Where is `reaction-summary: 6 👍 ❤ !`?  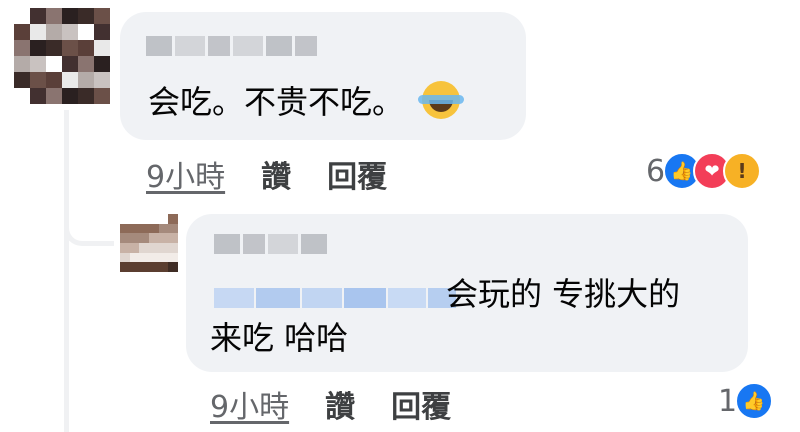 reaction-summary: 6 👍 ❤ ! is located at coordinates (704, 171).